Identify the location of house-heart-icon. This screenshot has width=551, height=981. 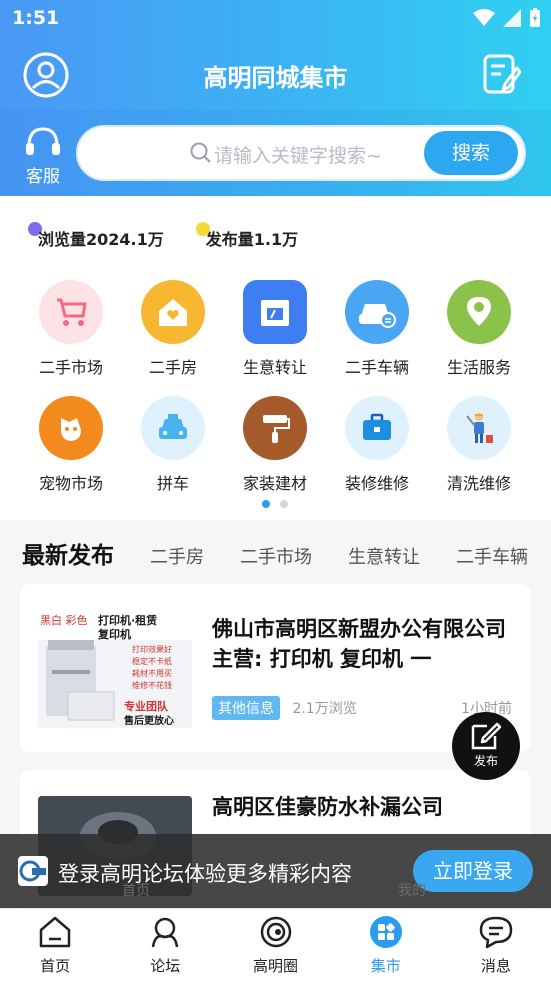
(173, 312).